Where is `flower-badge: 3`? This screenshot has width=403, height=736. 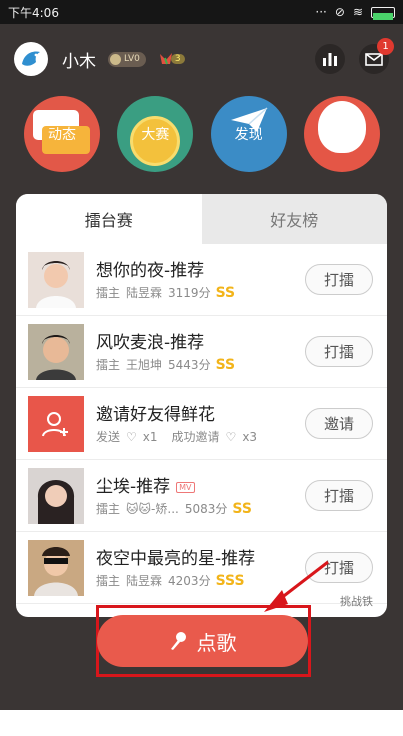 flower-badge: 3 is located at coordinates (171, 59).